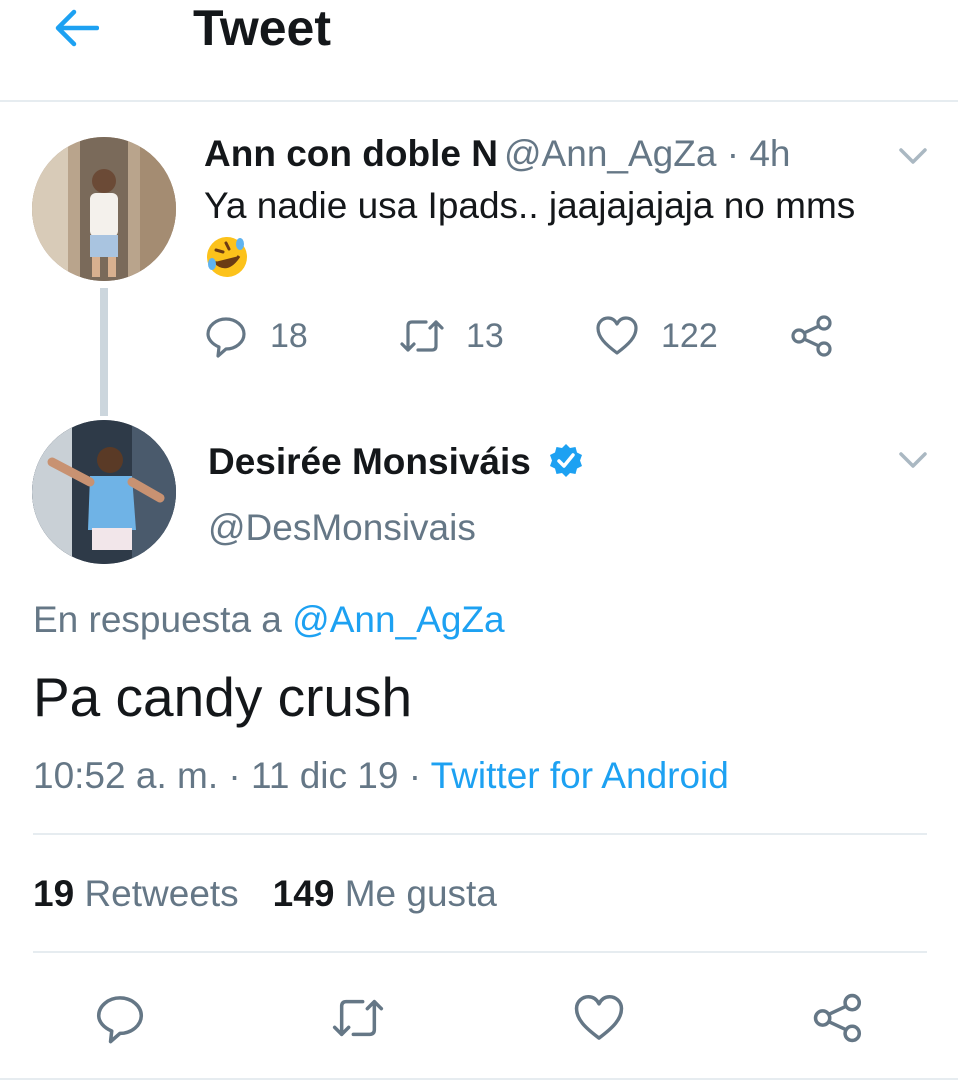  I want to click on retweet-button, so click(358, 1018).